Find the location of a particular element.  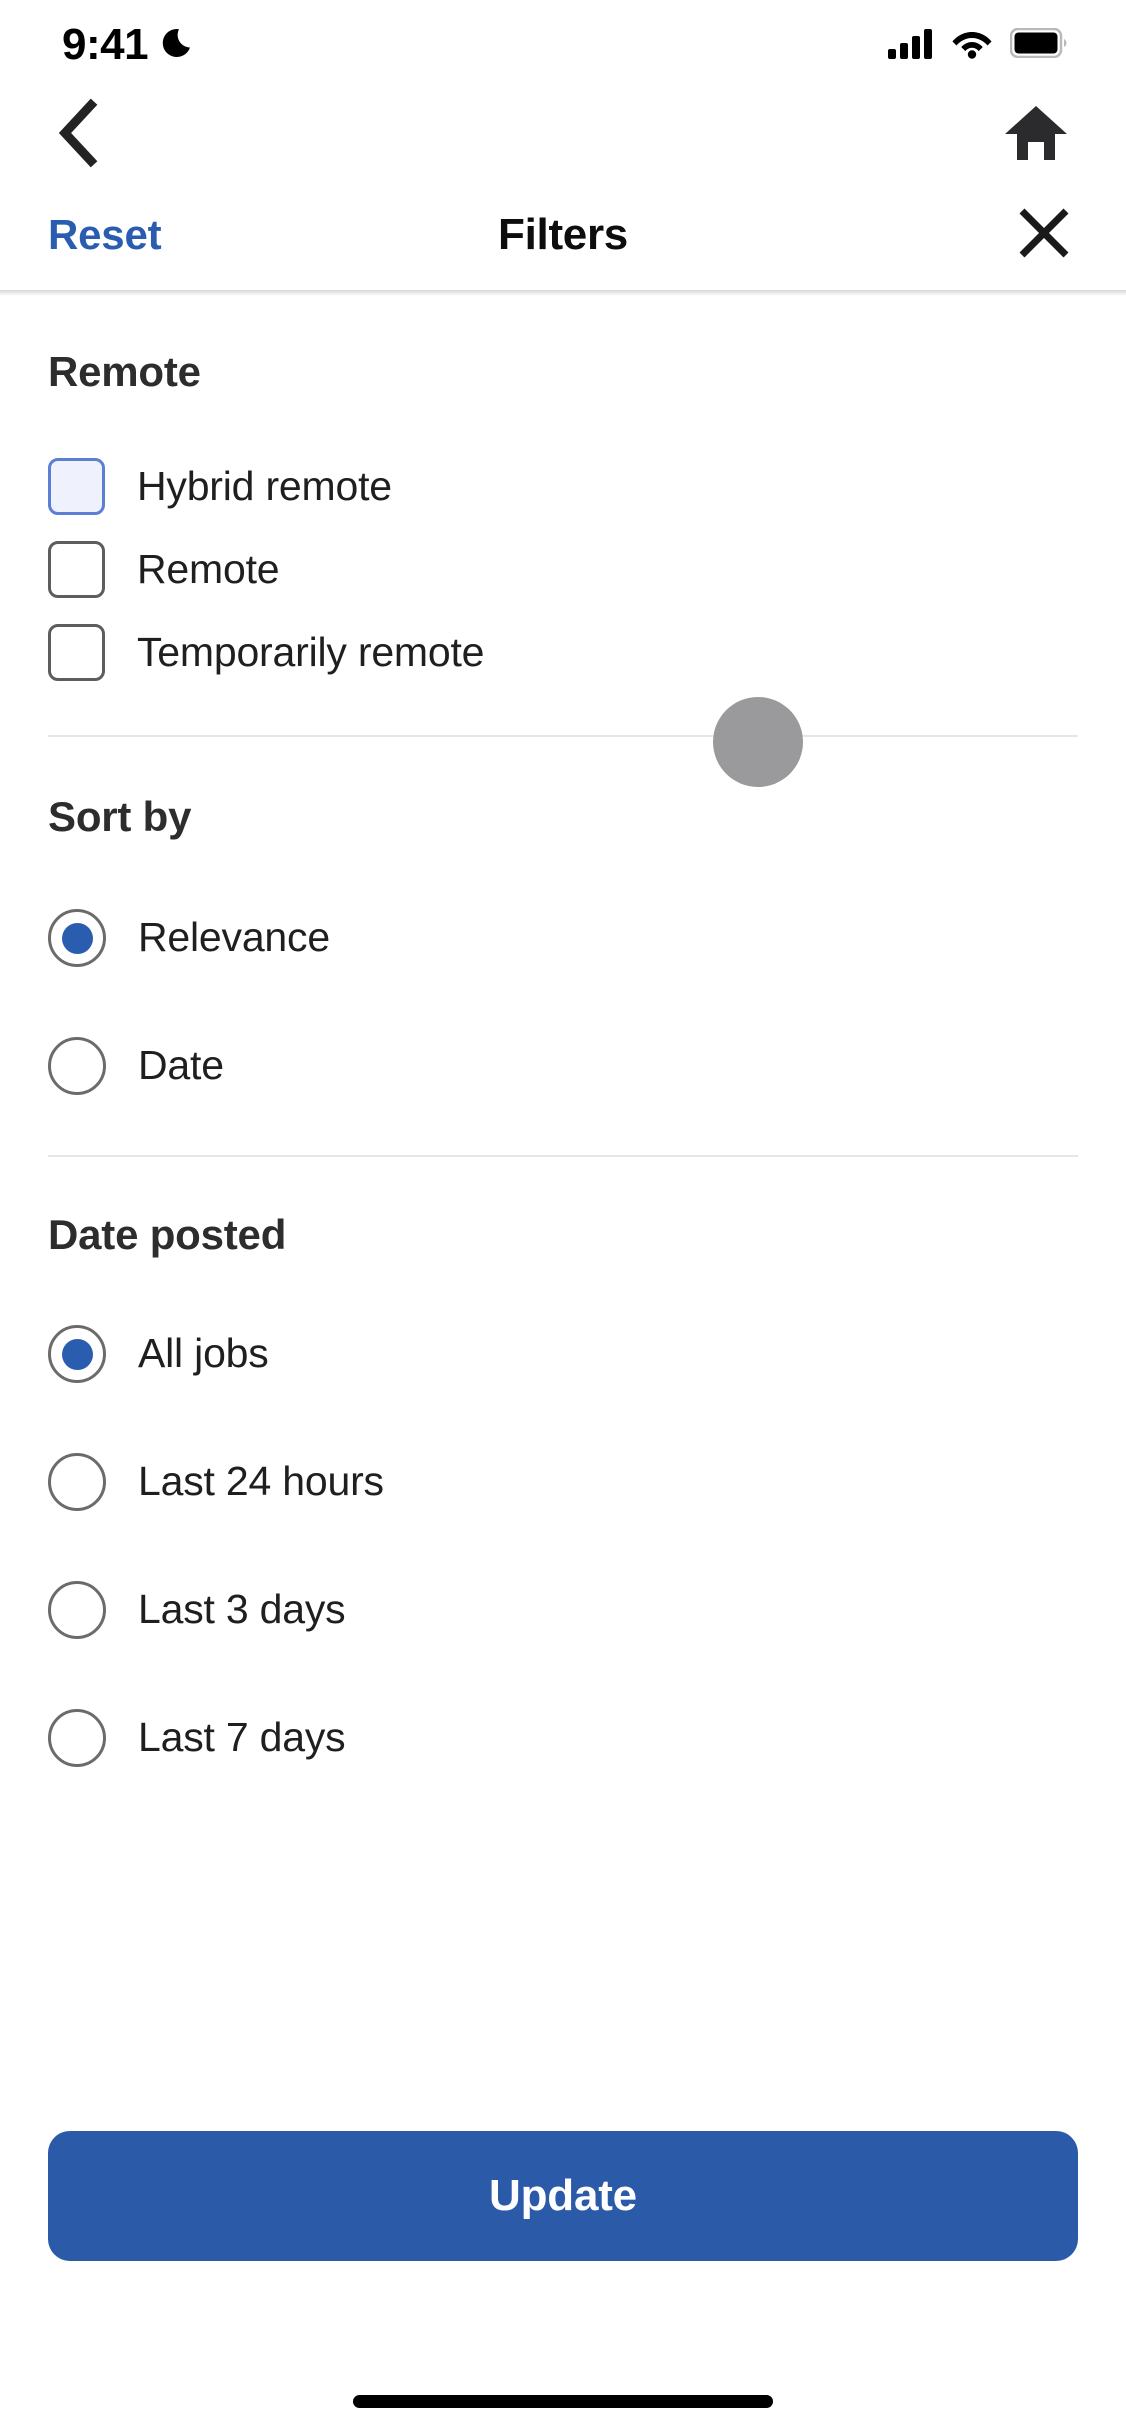

section-title-remote: Remote is located at coordinates (124, 371).